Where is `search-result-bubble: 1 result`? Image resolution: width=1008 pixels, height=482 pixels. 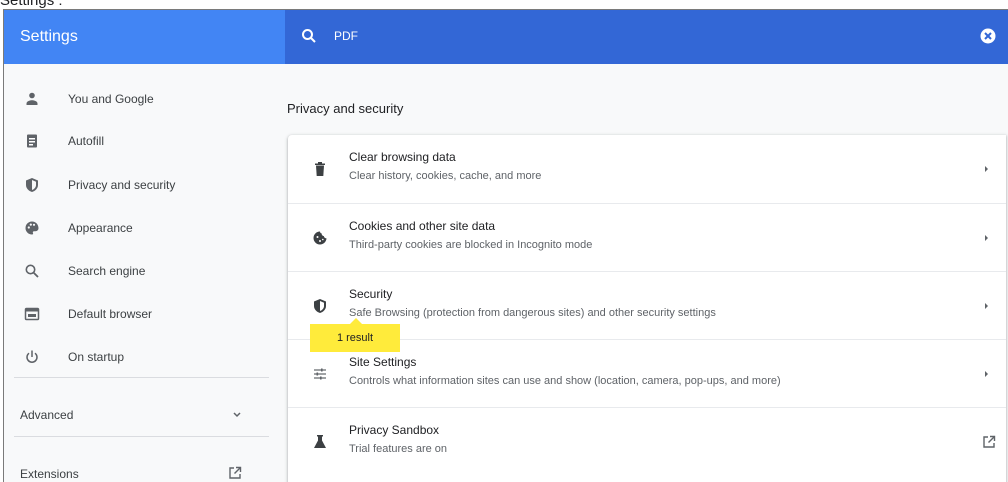 search-result-bubble: 1 result is located at coordinates (355, 335).